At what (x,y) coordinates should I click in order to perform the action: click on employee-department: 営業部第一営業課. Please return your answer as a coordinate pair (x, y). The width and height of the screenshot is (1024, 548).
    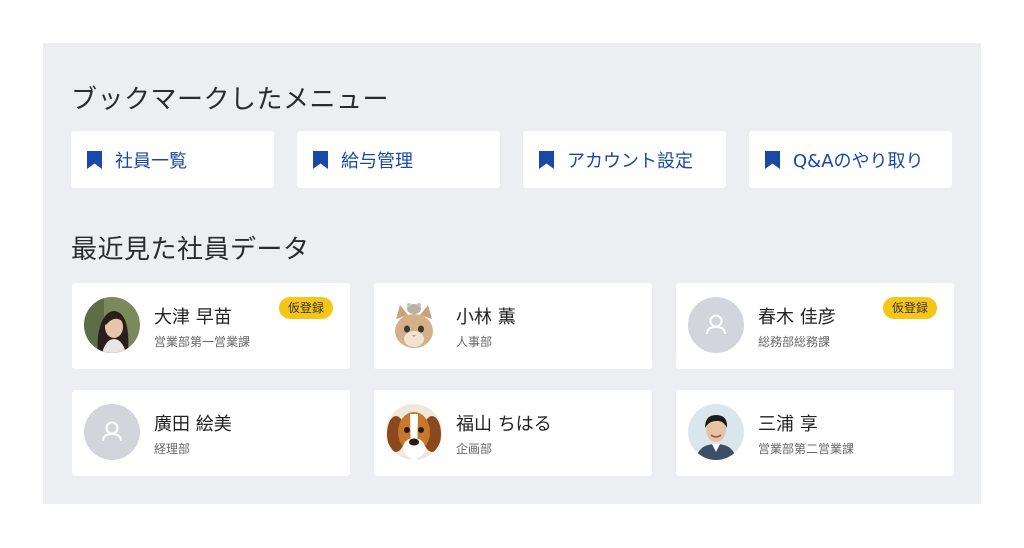
    Looking at the image, I should click on (202, 342).